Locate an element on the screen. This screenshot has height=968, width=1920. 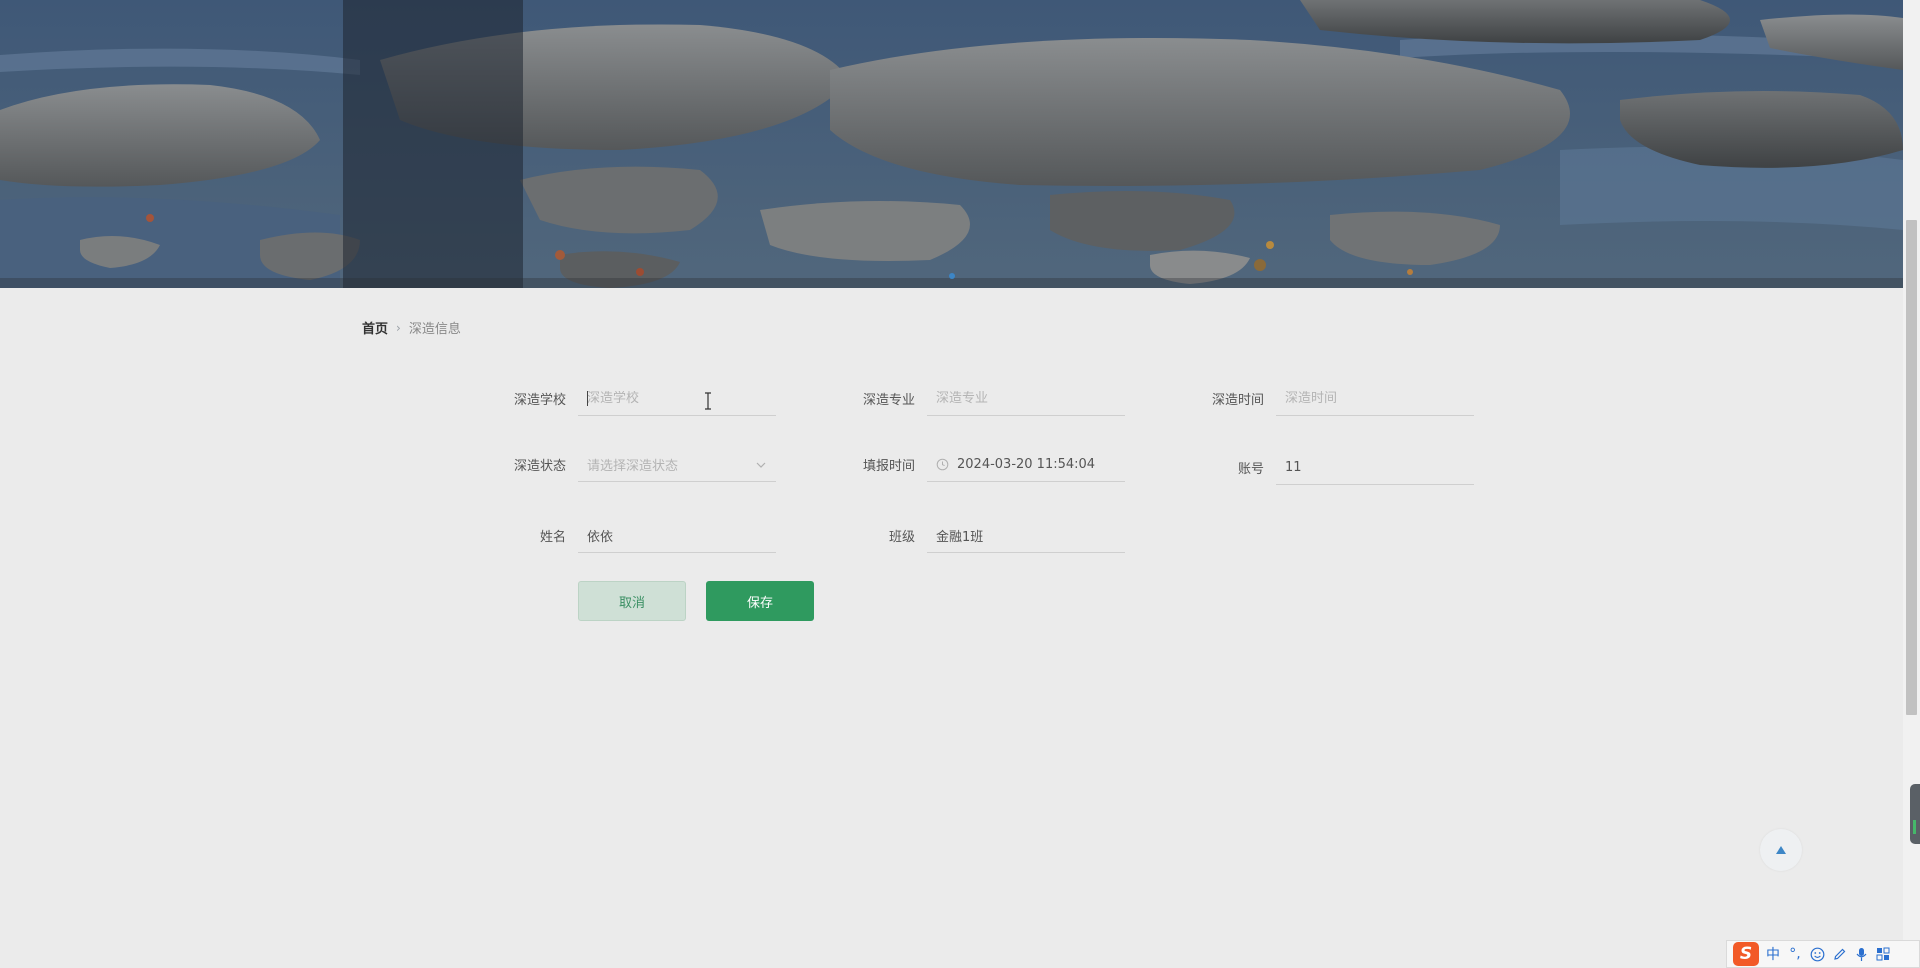
school-field is located at coordinates (677, 399).